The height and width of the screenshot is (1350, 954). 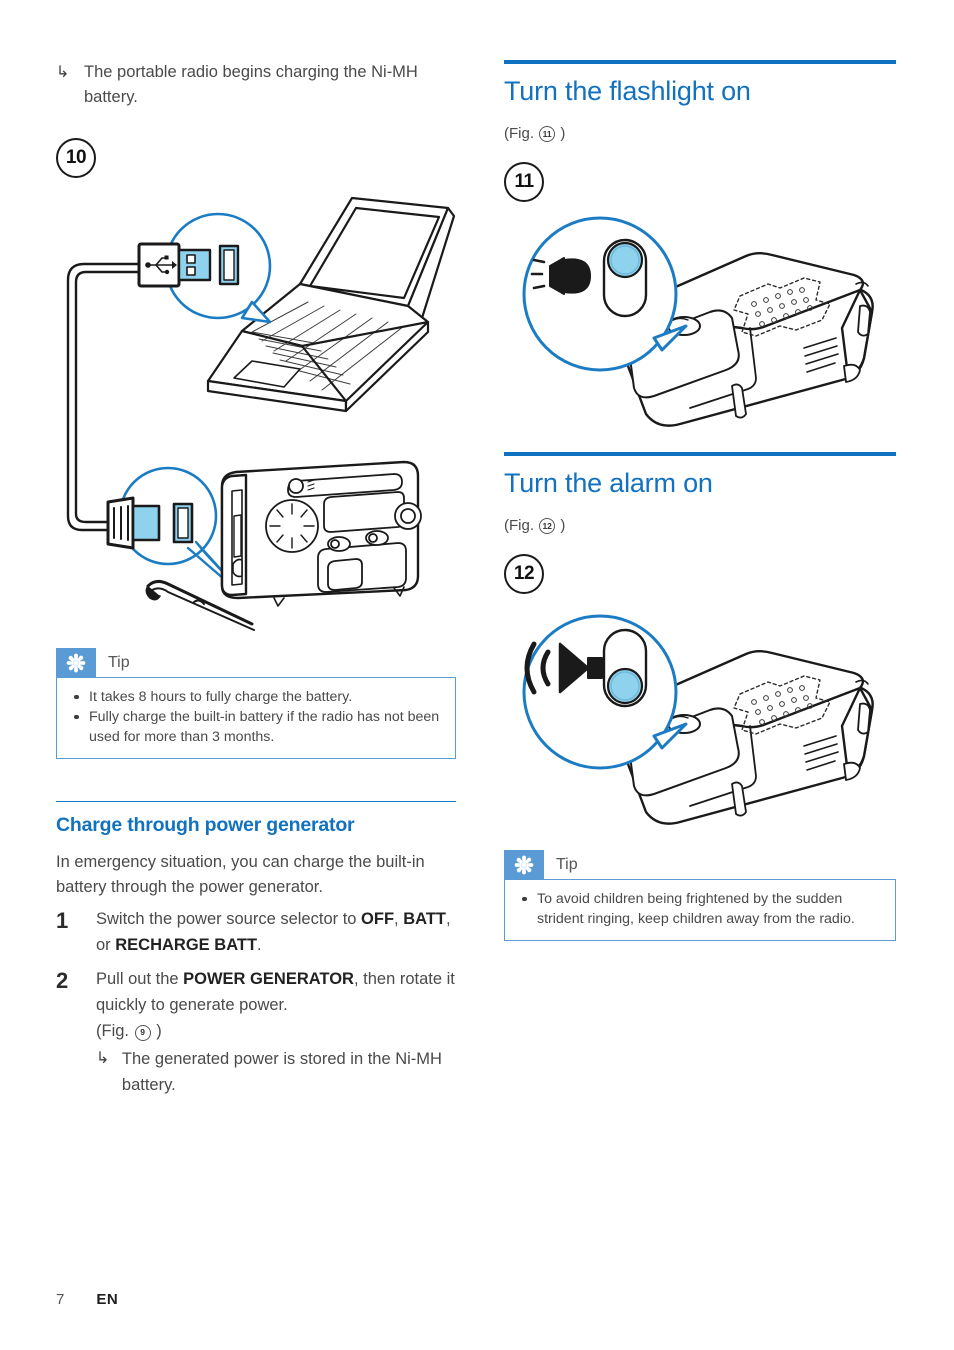 I want to click on step-figure-reference: (Fig. 9 ), so click(x=276, y=1031).